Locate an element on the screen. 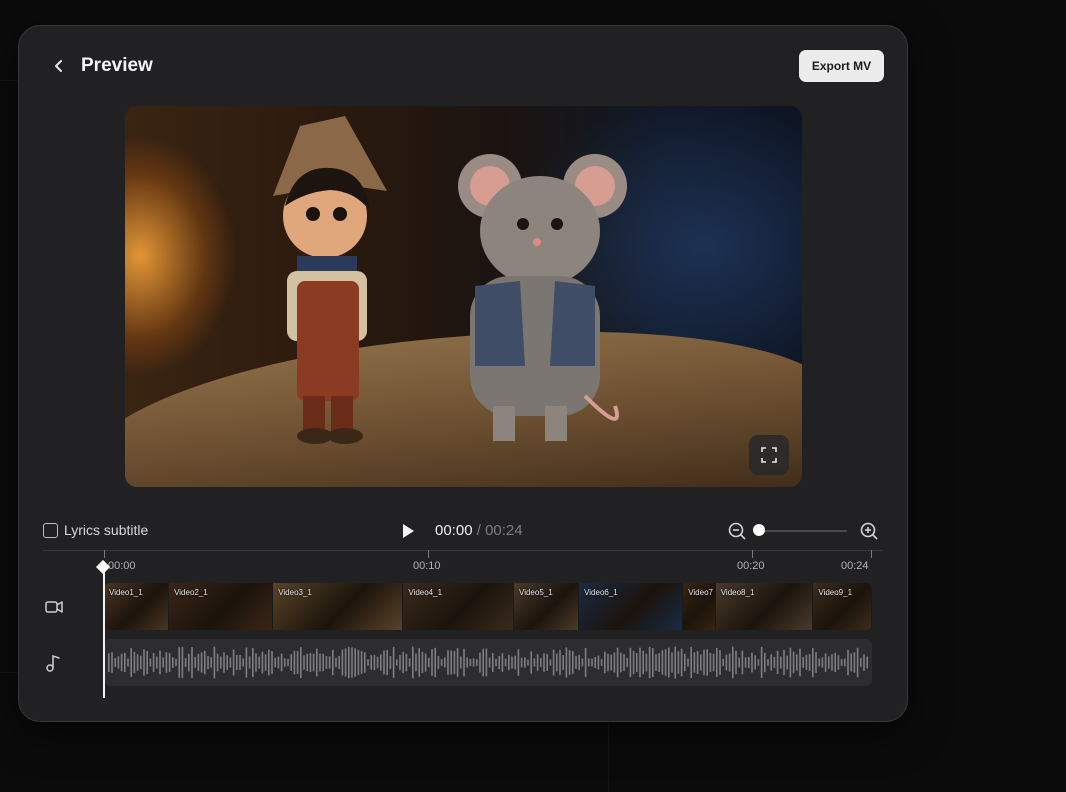  export-mv-button: Export MV is located at coordinates (841, 66).